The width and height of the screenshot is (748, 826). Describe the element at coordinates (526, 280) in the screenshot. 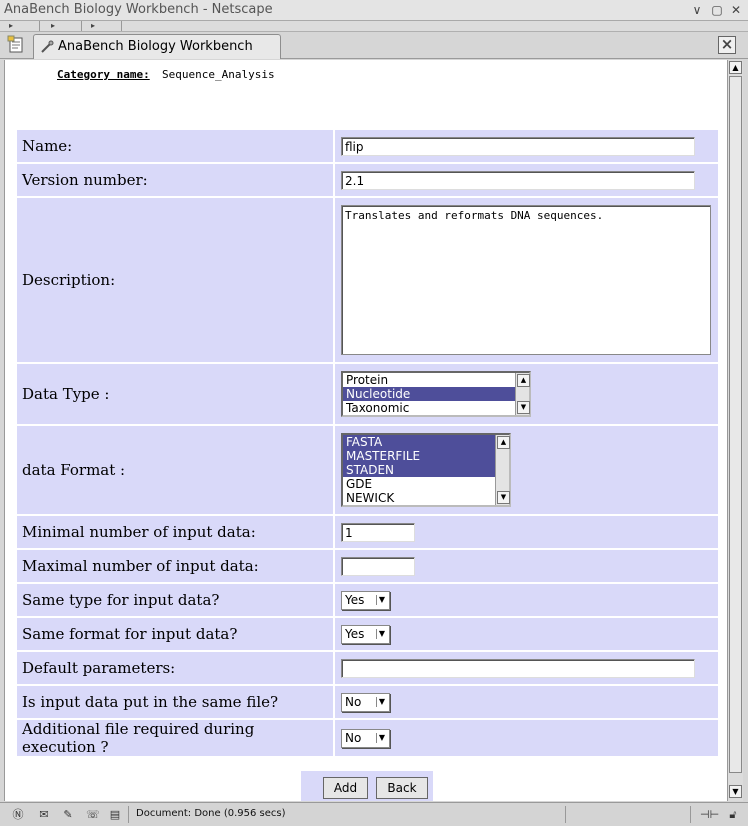

I see `description-textarea: Translates and reformats DNA sequences.` at that location.